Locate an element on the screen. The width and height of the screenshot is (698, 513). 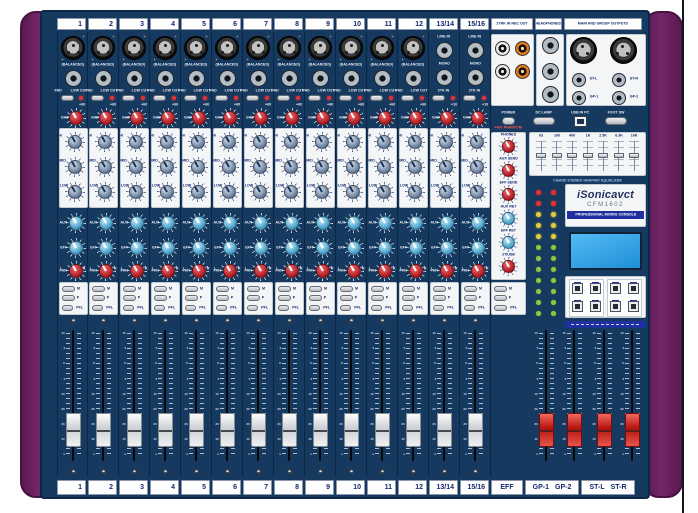
master-eff-ret-knob is located at coordinates (508, 242).